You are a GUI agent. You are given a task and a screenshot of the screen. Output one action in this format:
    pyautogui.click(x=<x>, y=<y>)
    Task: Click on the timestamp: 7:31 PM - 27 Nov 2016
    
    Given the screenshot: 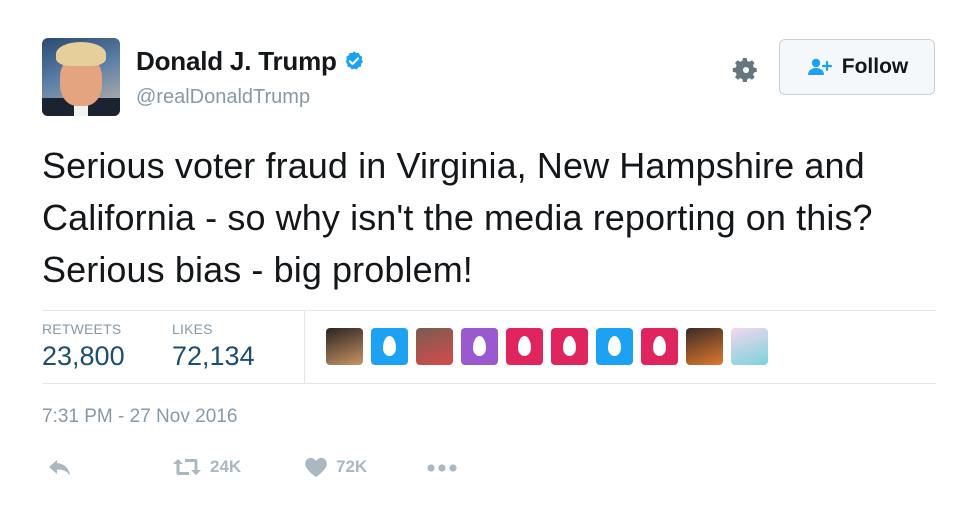 What is the action you would take?
    pyautogui.click(x=139, y=417)
    